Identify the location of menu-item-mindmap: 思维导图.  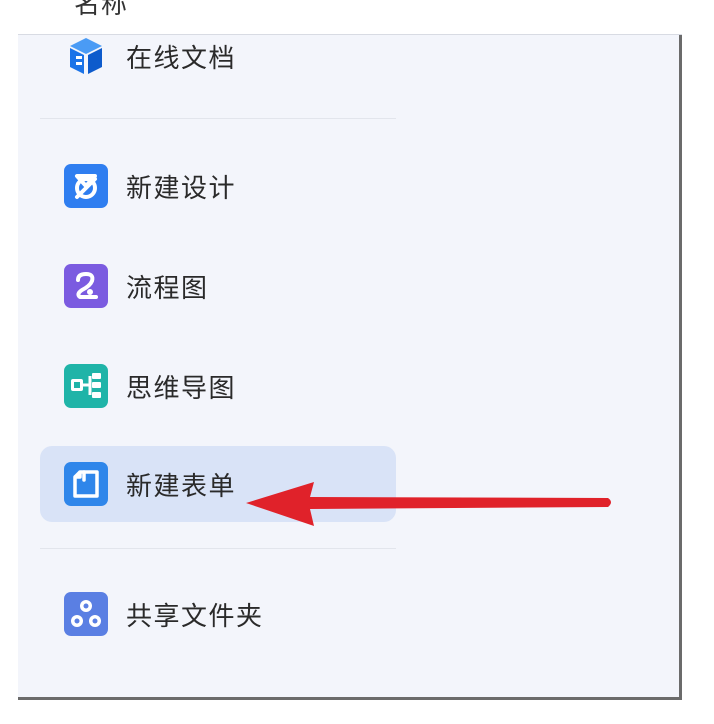
(218, 386).